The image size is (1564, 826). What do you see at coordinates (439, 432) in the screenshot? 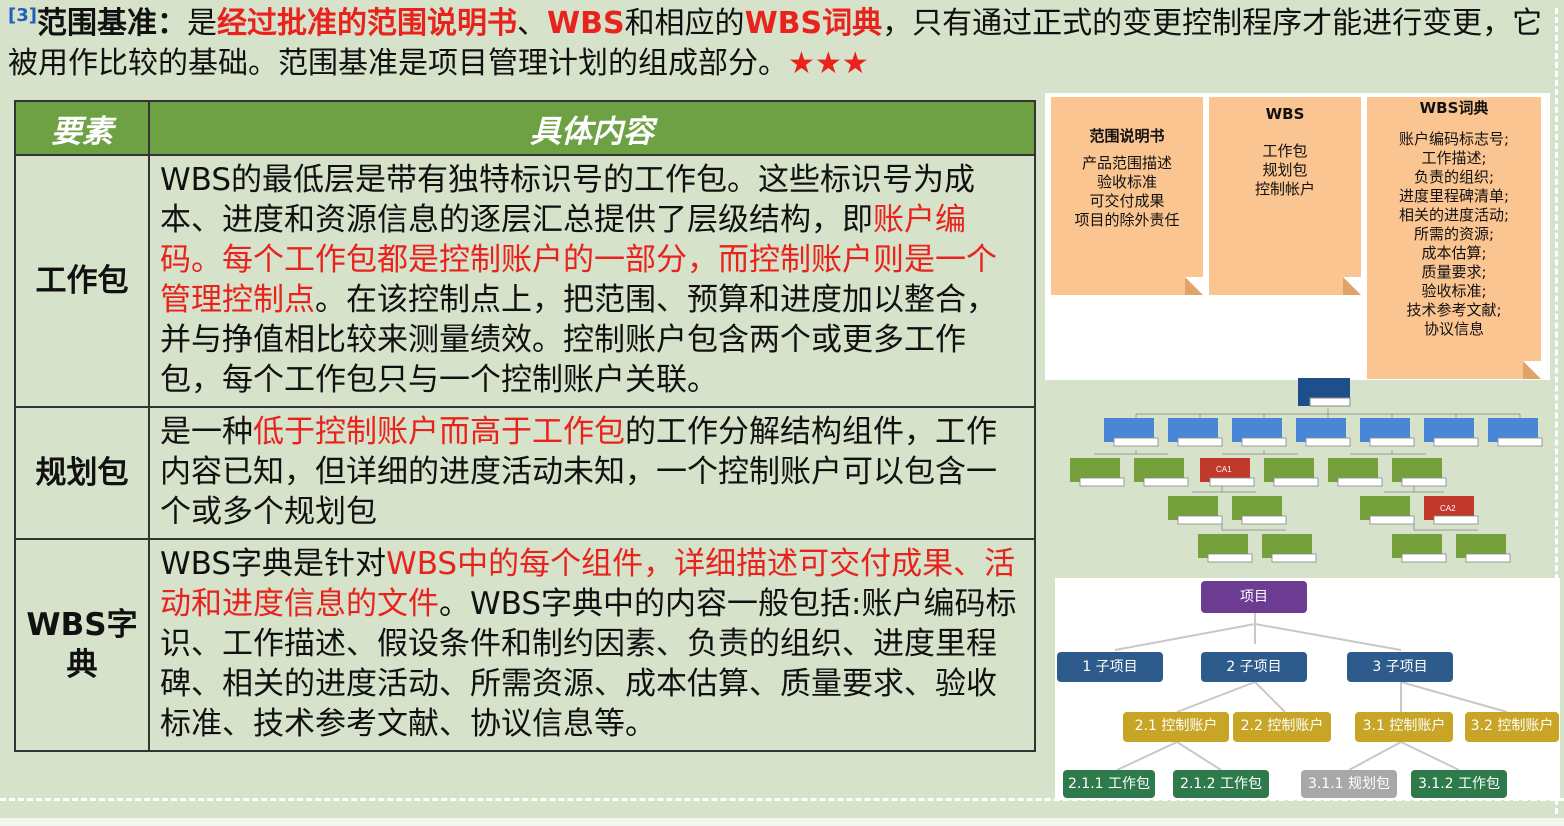
I see `content-highlight: 低于控制账户而高于工作包` at bounding box center [439, 432].